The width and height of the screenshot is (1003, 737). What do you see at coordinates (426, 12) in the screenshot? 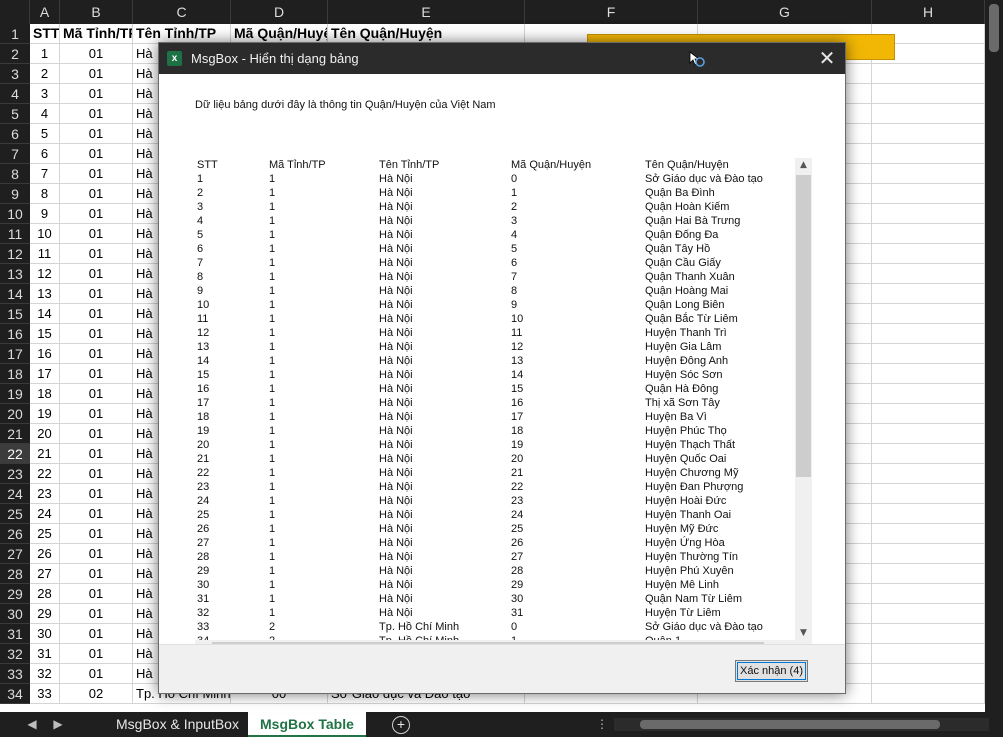
I see `column-header: E` at bounding box center [426, 12].